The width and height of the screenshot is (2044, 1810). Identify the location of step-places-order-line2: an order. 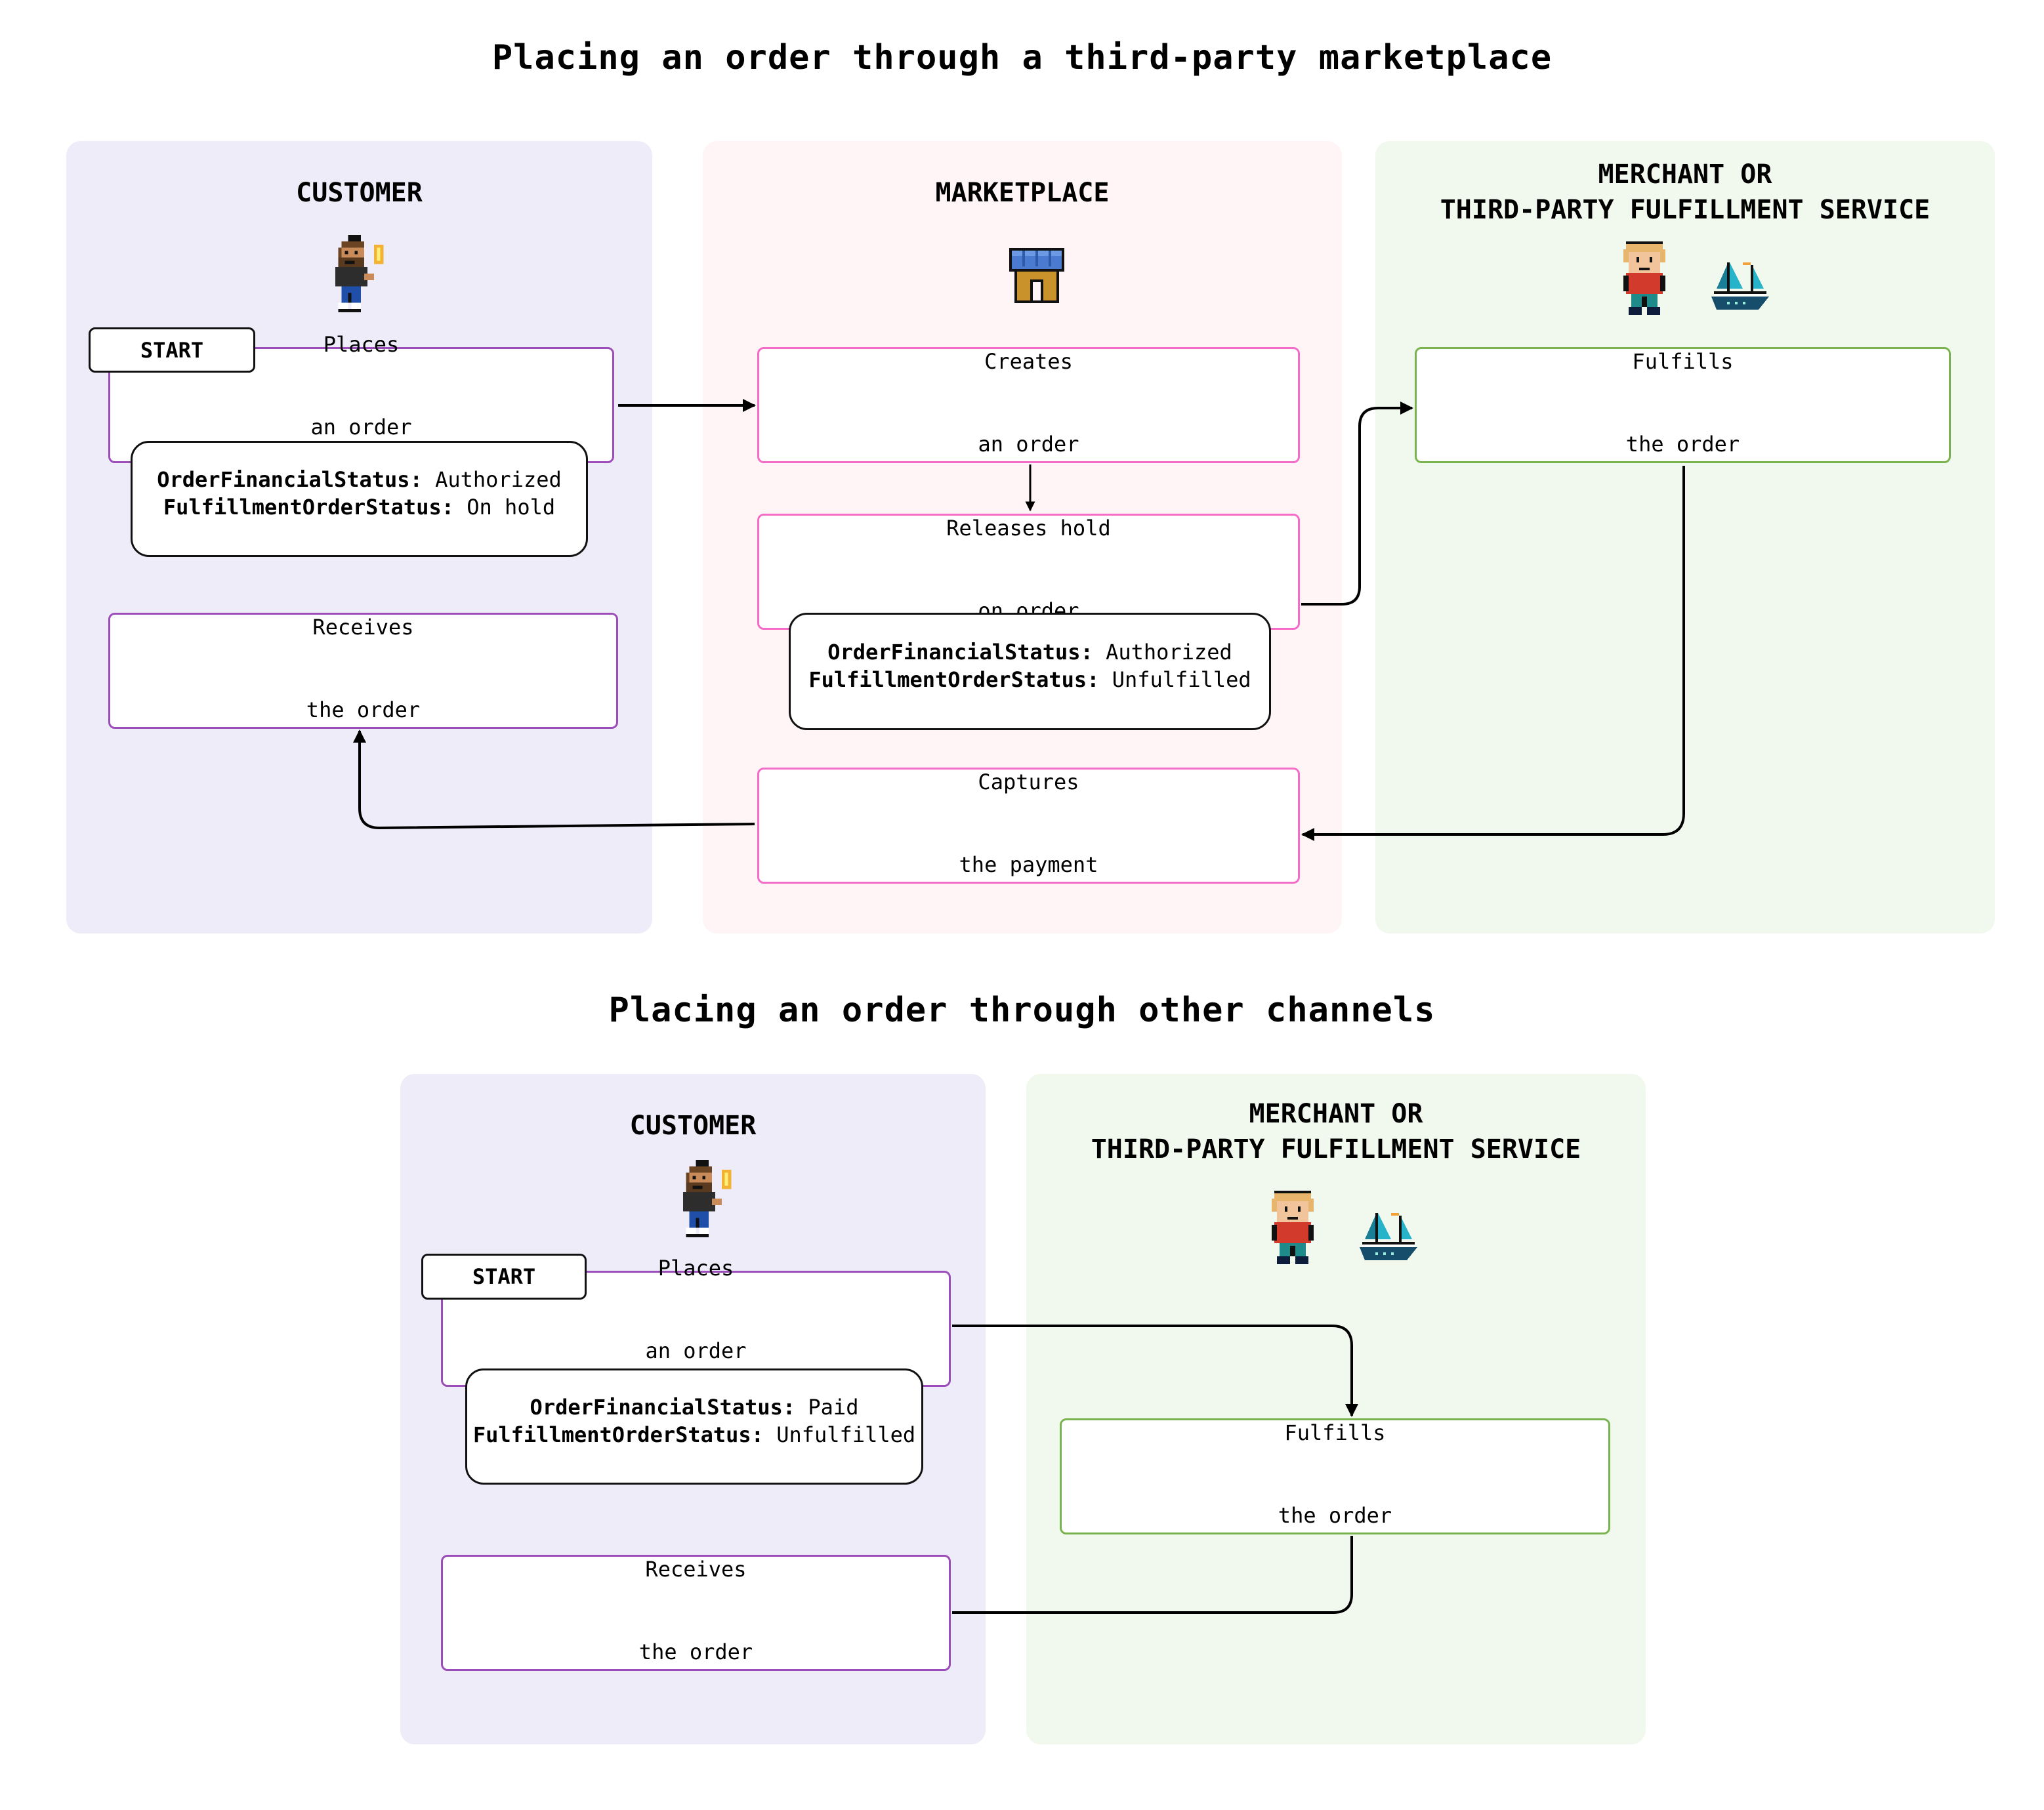
(361, 427).